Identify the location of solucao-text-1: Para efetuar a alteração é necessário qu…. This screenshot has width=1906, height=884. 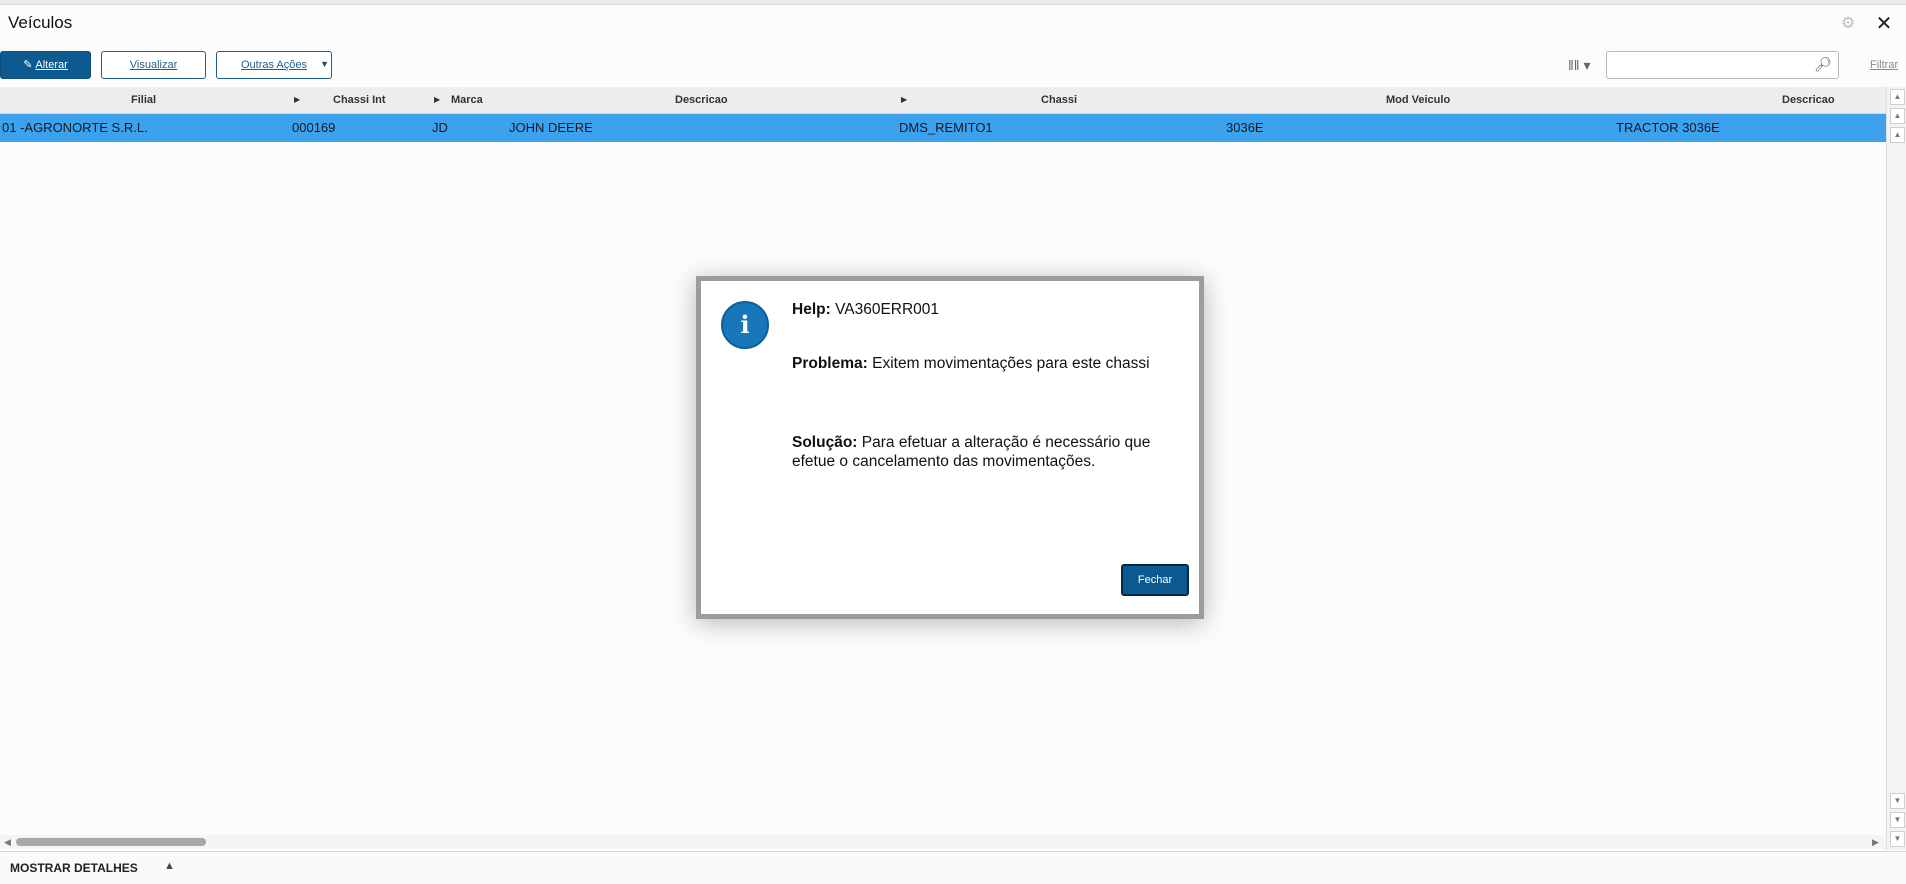
(1006, 442).